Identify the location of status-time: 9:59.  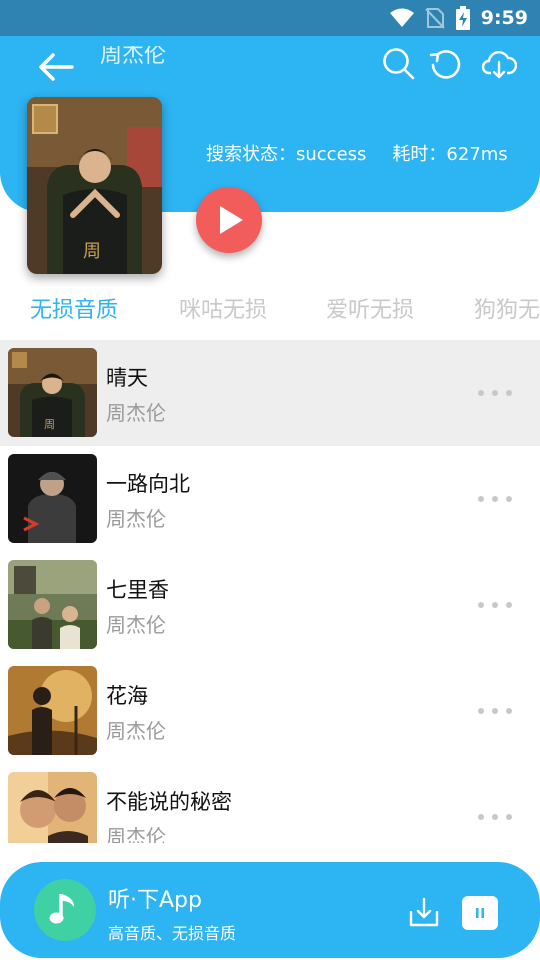
(504, 18).